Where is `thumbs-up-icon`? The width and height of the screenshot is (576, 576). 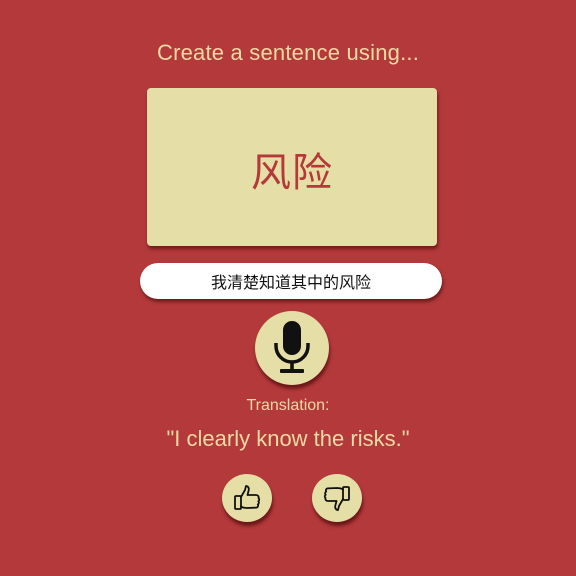
thumbs-up-icon is located at coordinates (247, 497).